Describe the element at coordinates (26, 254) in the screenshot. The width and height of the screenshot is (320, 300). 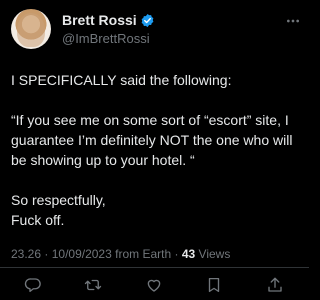
I see `tweet-time: 23.26` at that location.